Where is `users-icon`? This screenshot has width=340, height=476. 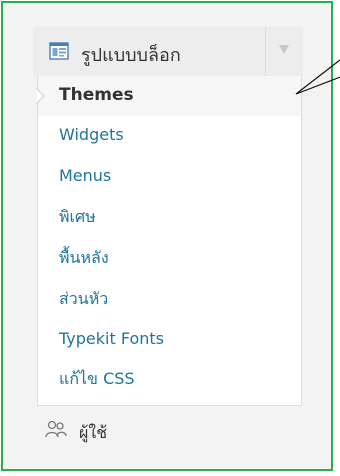
users-icon is located at coordinates (56, 429).